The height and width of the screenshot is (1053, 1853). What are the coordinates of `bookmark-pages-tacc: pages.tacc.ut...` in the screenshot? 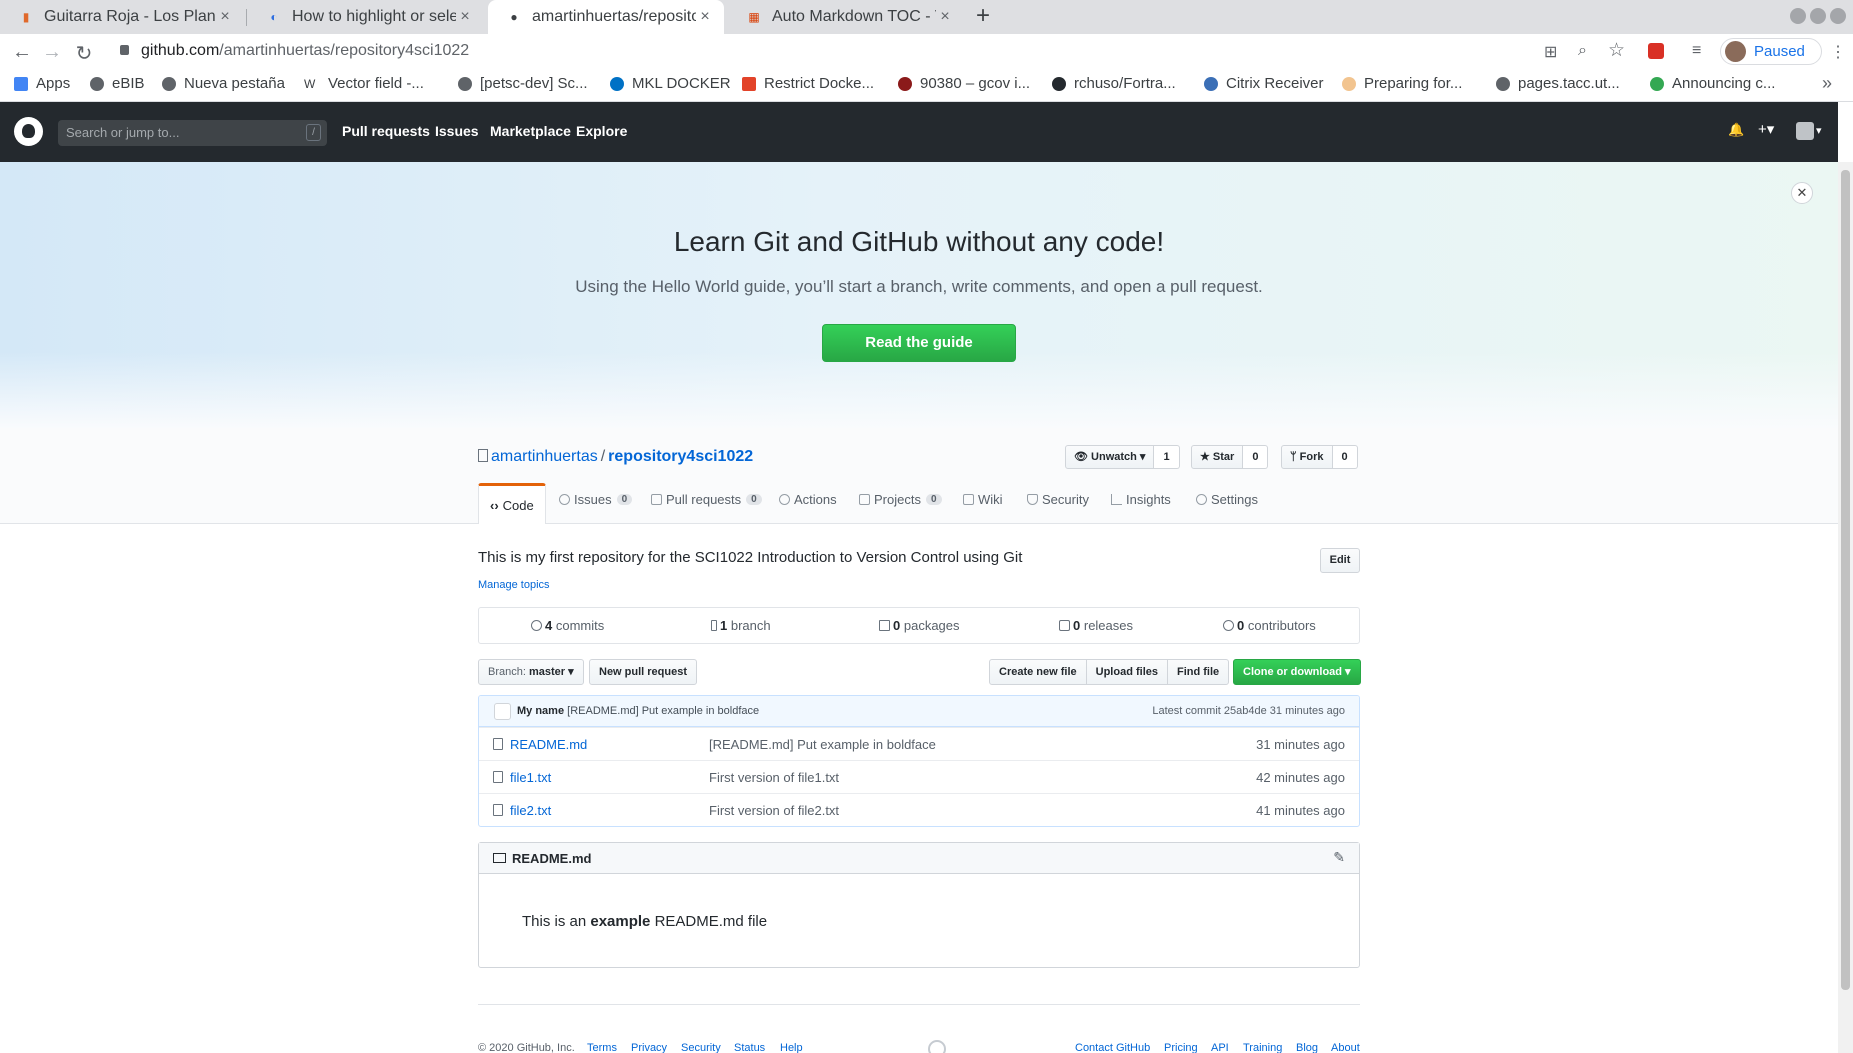 It's located at (1558, 83).